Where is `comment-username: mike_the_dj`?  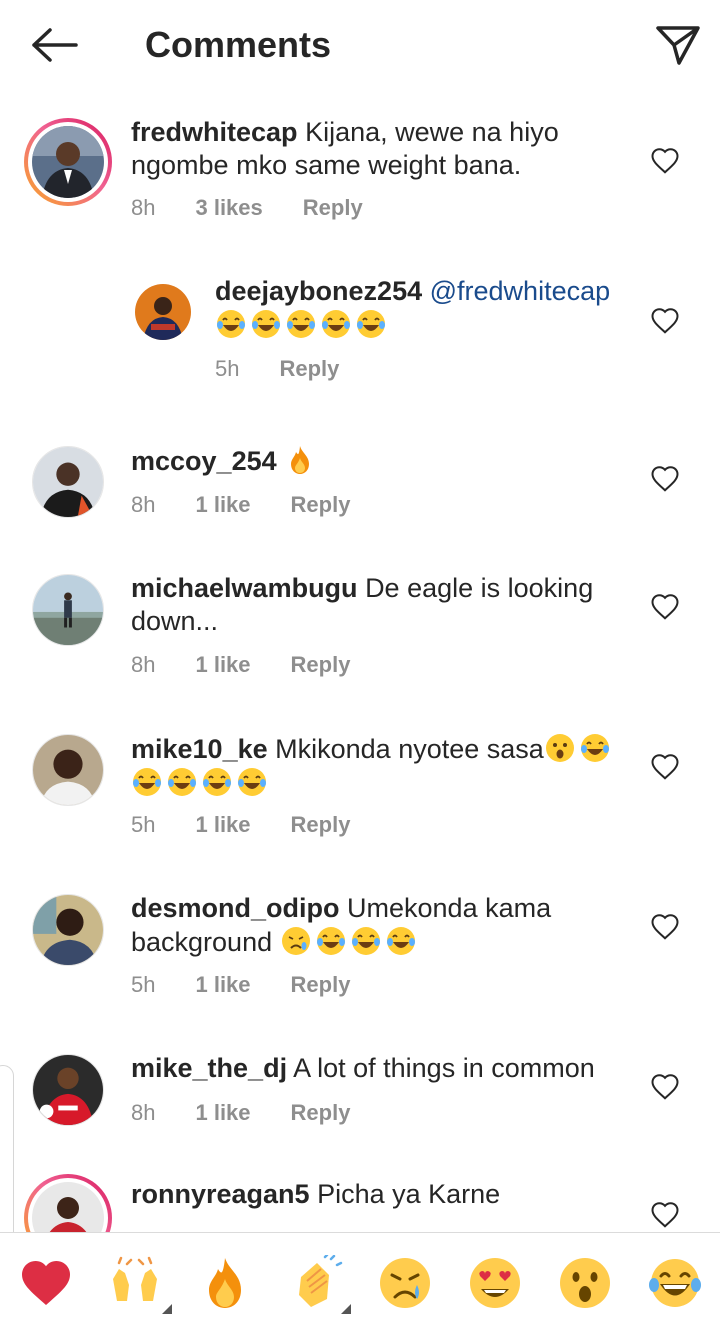
comment-username: mike_the_dj is located at coordinates (209, 1068).